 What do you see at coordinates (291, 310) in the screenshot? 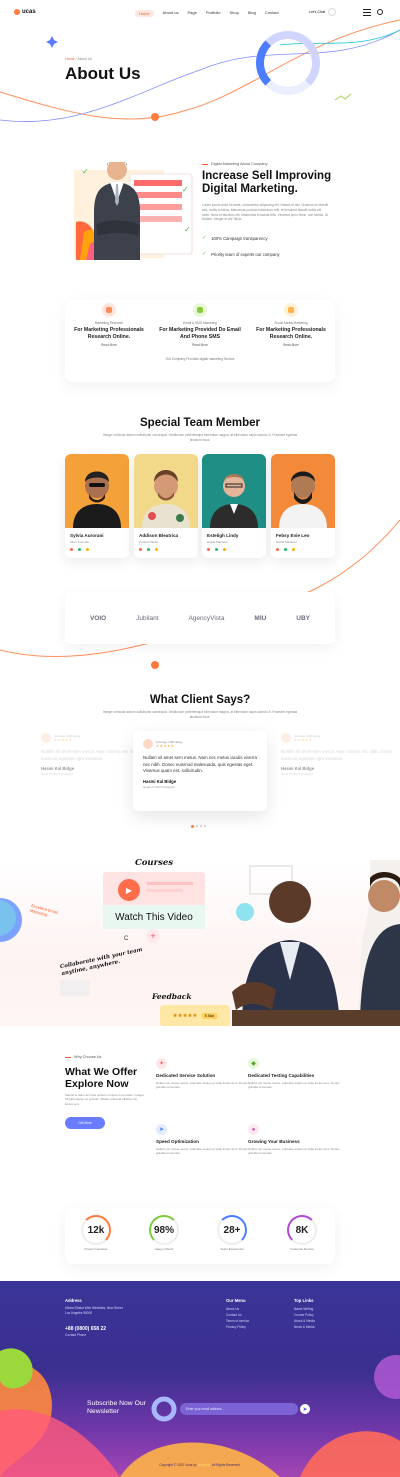
I see `social-icon` at bounding box center [291, 310].